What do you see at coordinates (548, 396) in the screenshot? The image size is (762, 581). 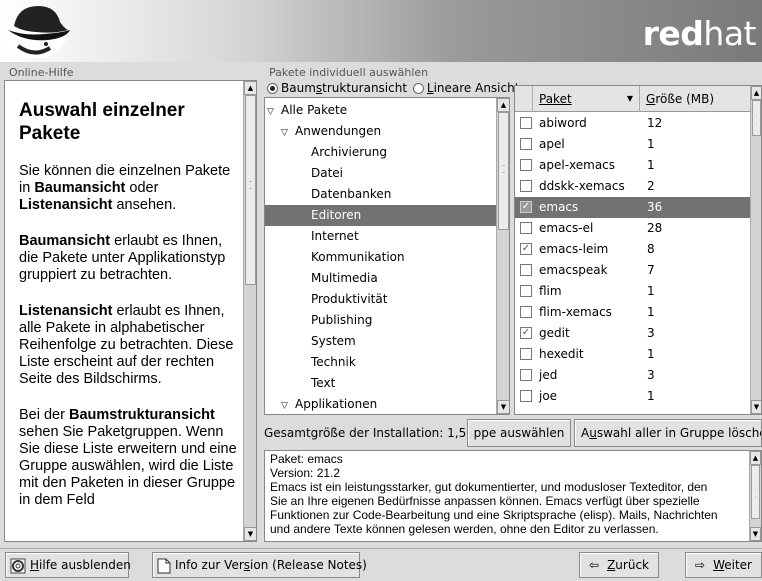 I see `package-name: joe` at bounding box center [548, 396].